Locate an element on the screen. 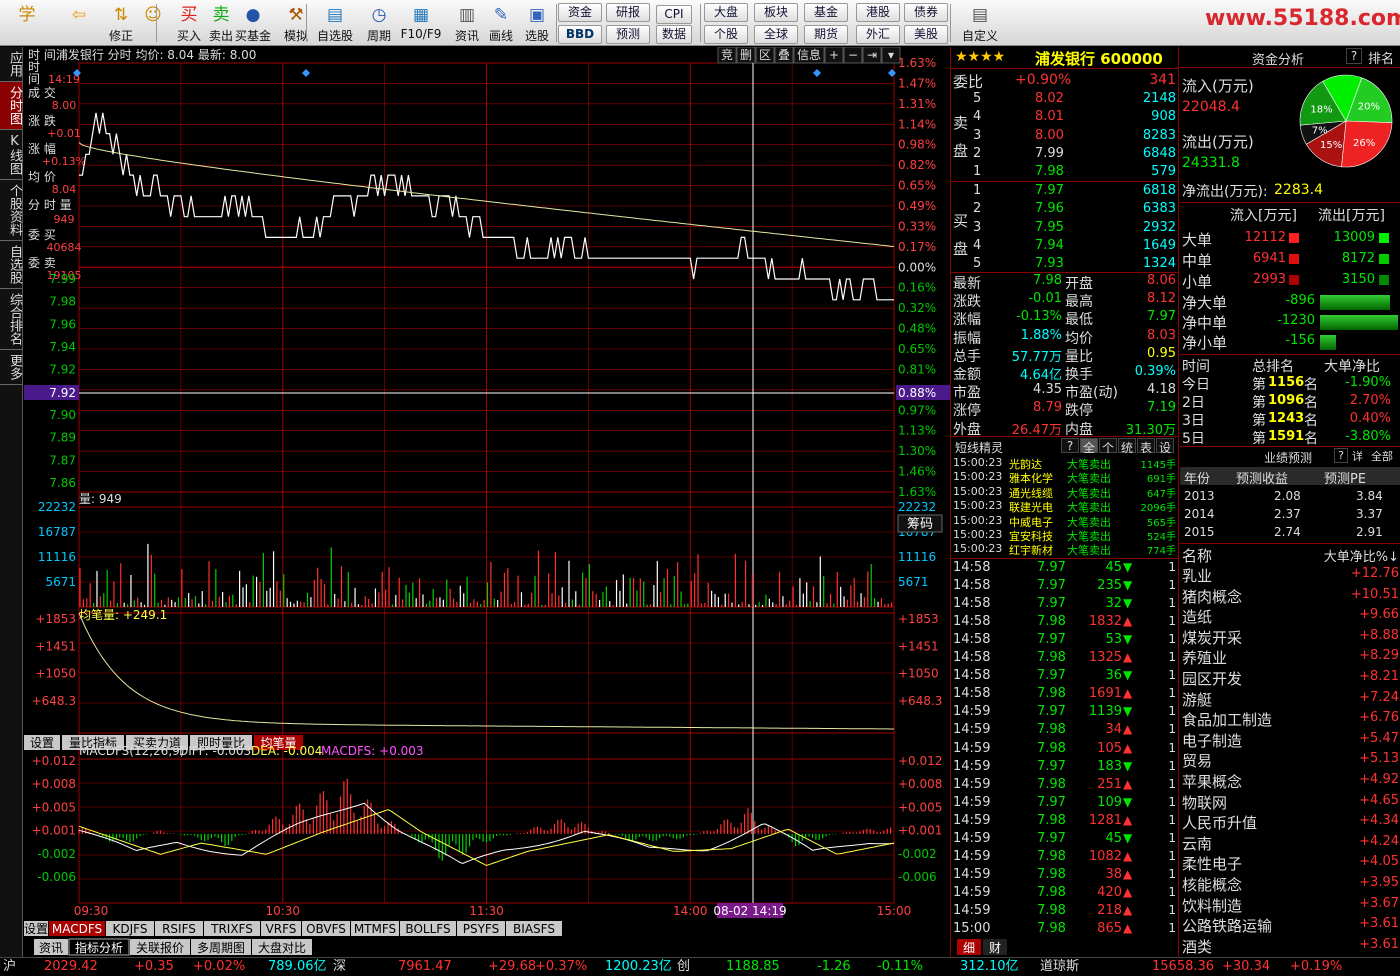 Image resolution: width=1400 pixels, height=976 pixels. tick-price-3: 7.98 is located at coordinates (1051, 622).